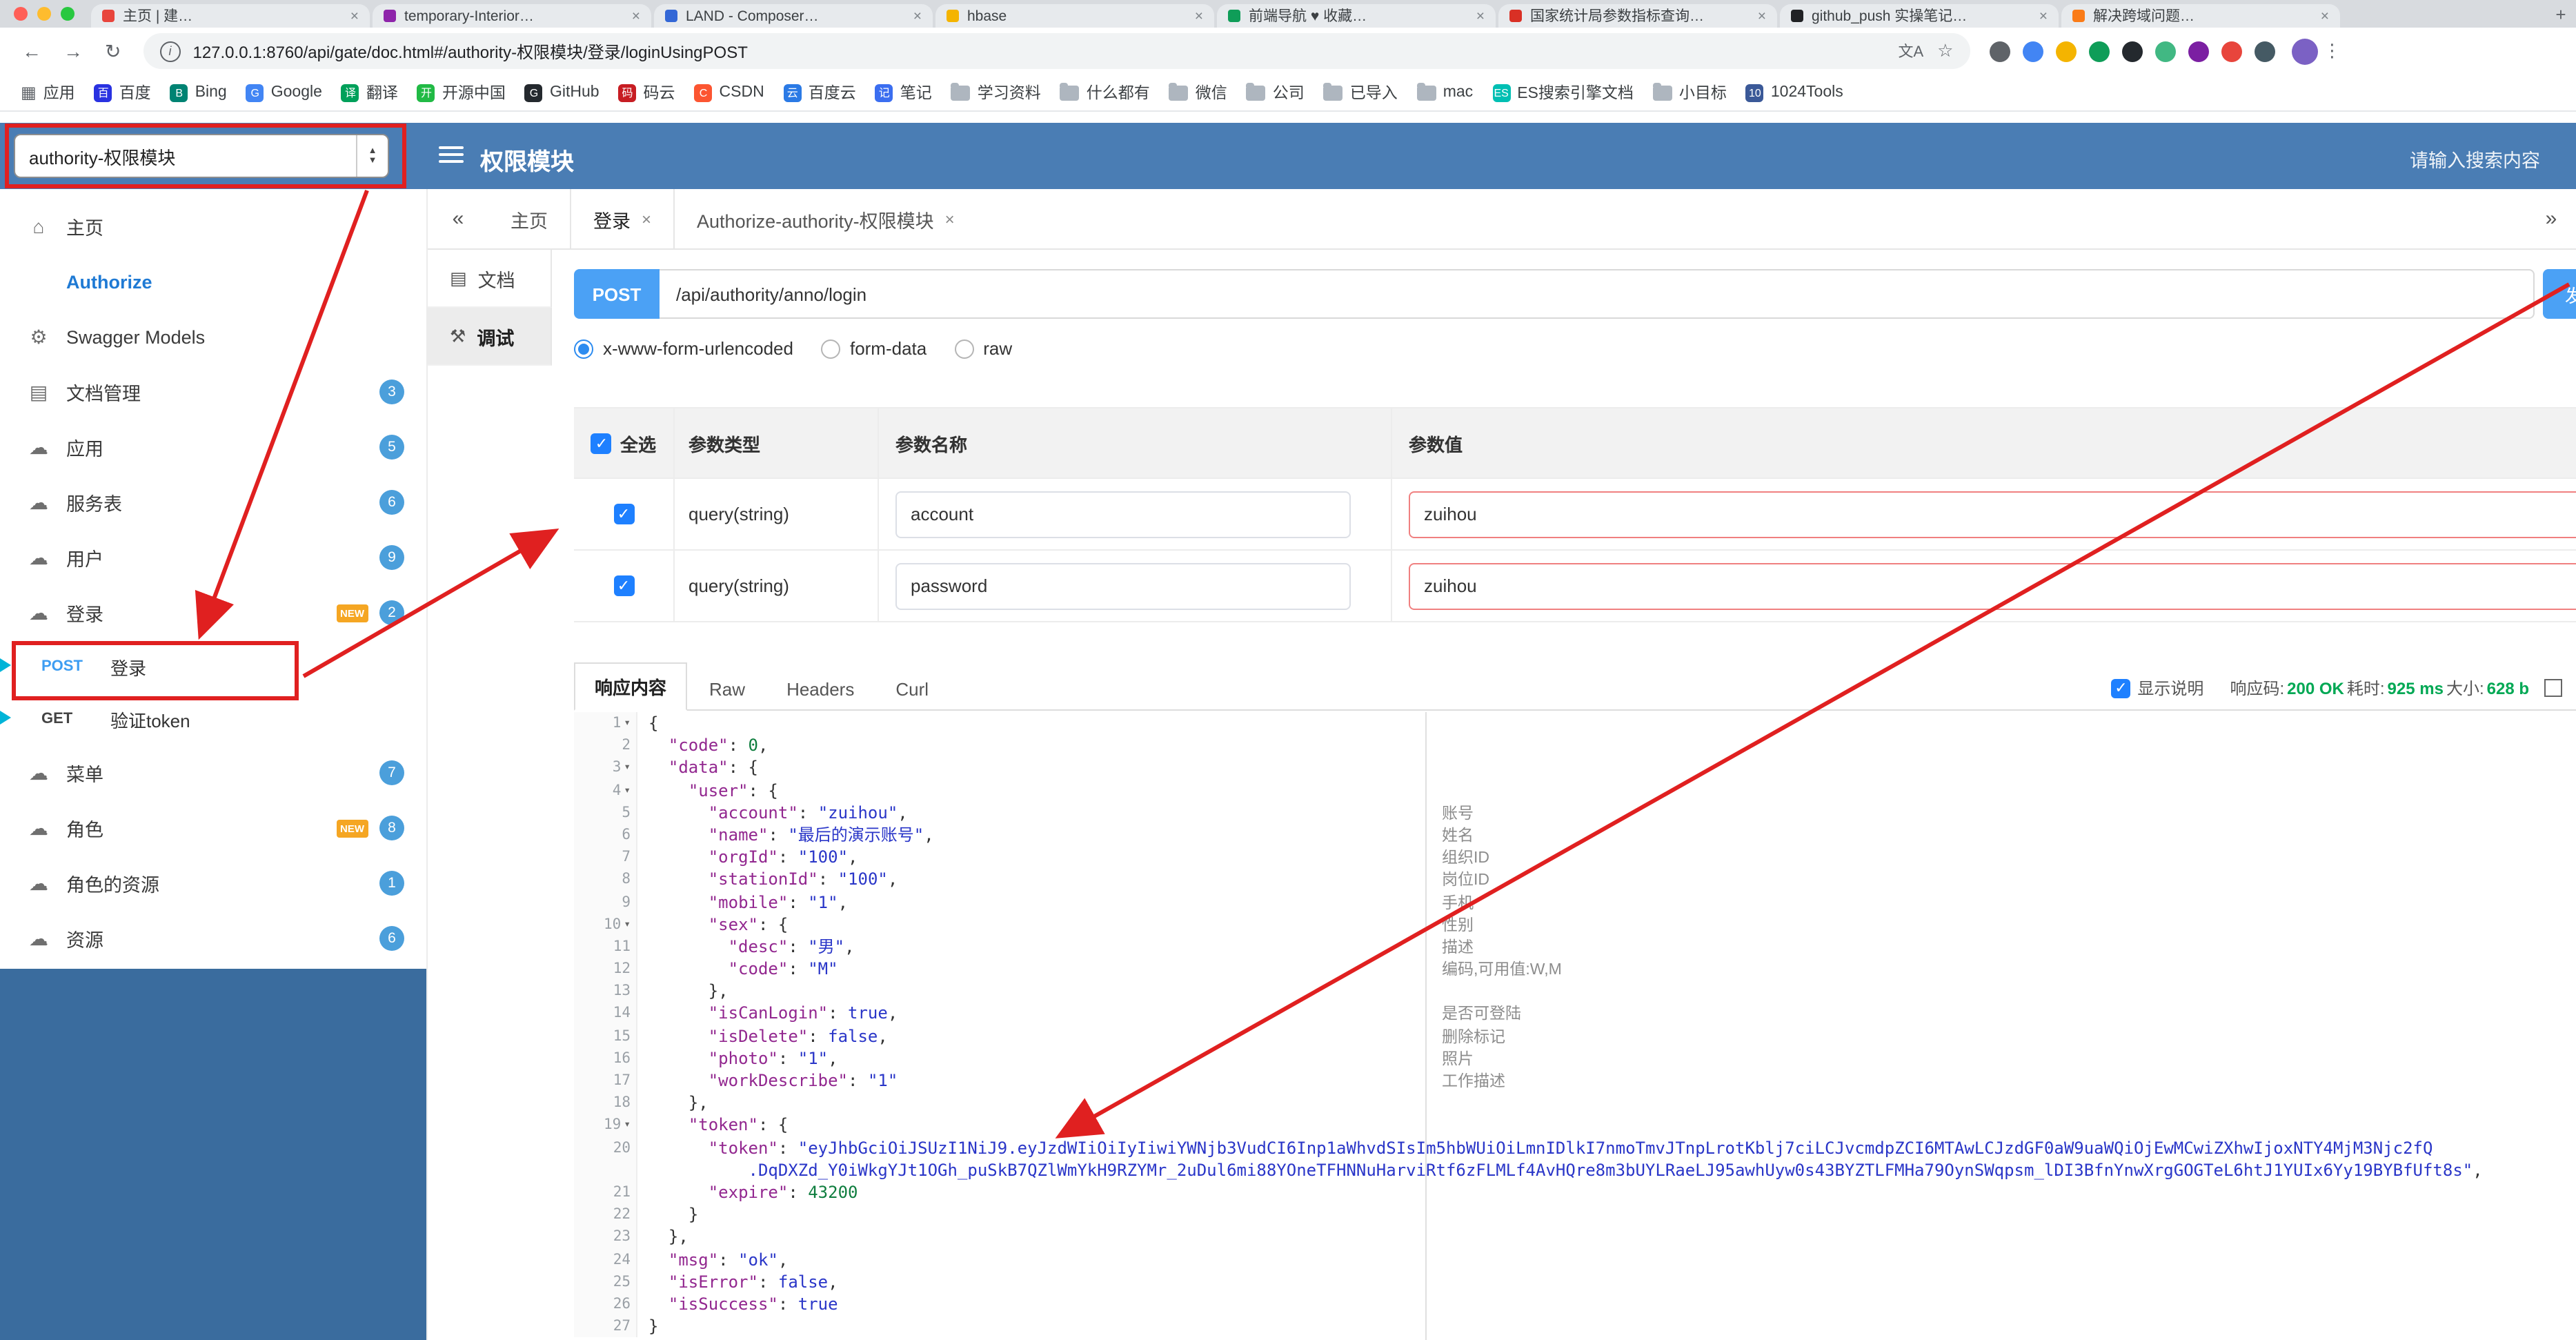 Image resolution: width=2576 pixels, height=1340 pixels. I want to click on browser-tab: github_push 实操笔记… ×, so click(1919, 16).